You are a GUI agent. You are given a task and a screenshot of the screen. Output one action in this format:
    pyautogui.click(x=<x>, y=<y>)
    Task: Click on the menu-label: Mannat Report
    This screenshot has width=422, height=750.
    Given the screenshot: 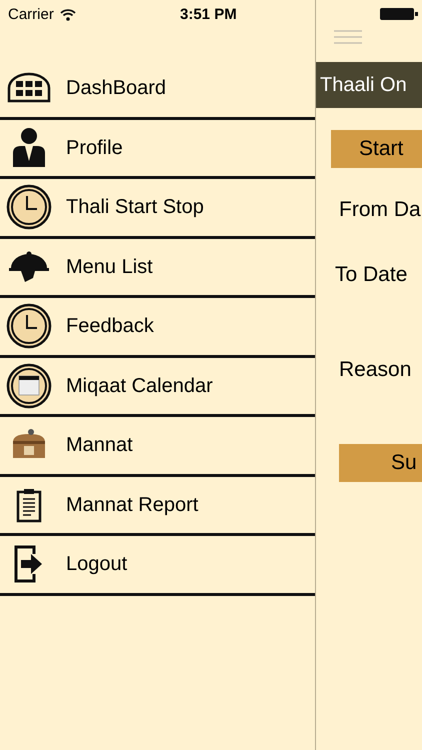 What is the action you would take?
    pyautogui.click(x=132, y=505)
    